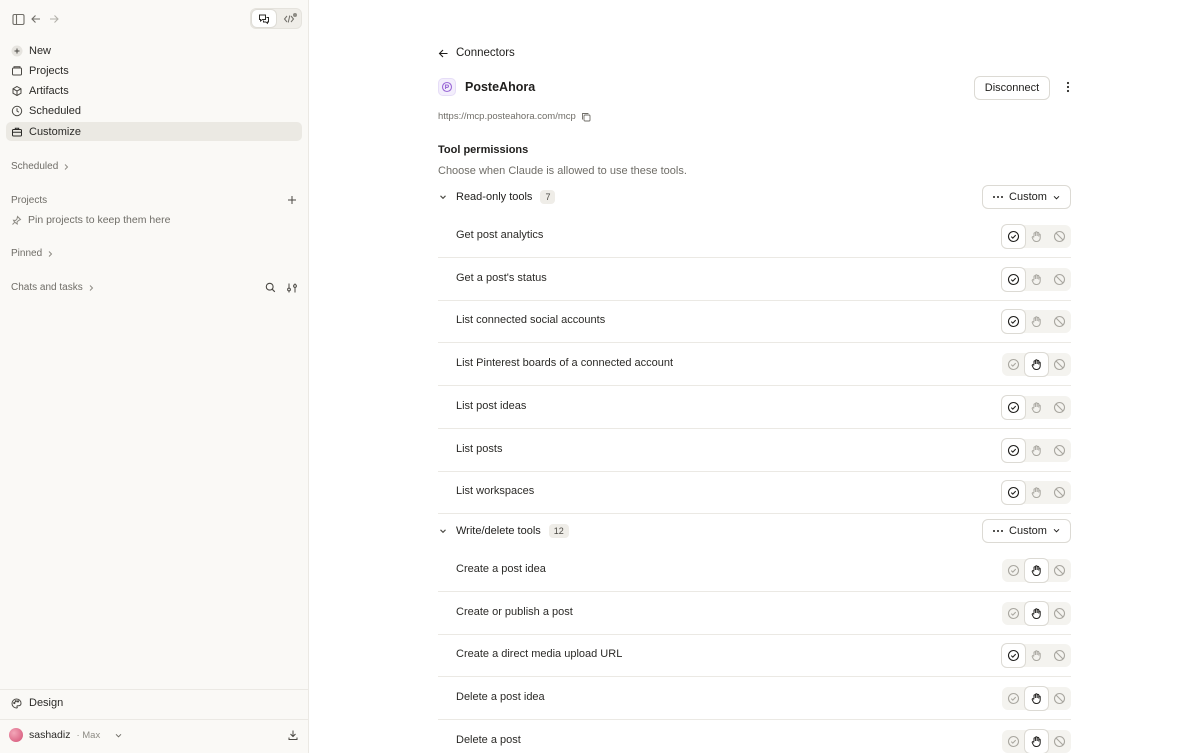 This screenshot has height=753, width=1200. I want to click on tool-permissions-title: Tool permissions, so click(483, 150).